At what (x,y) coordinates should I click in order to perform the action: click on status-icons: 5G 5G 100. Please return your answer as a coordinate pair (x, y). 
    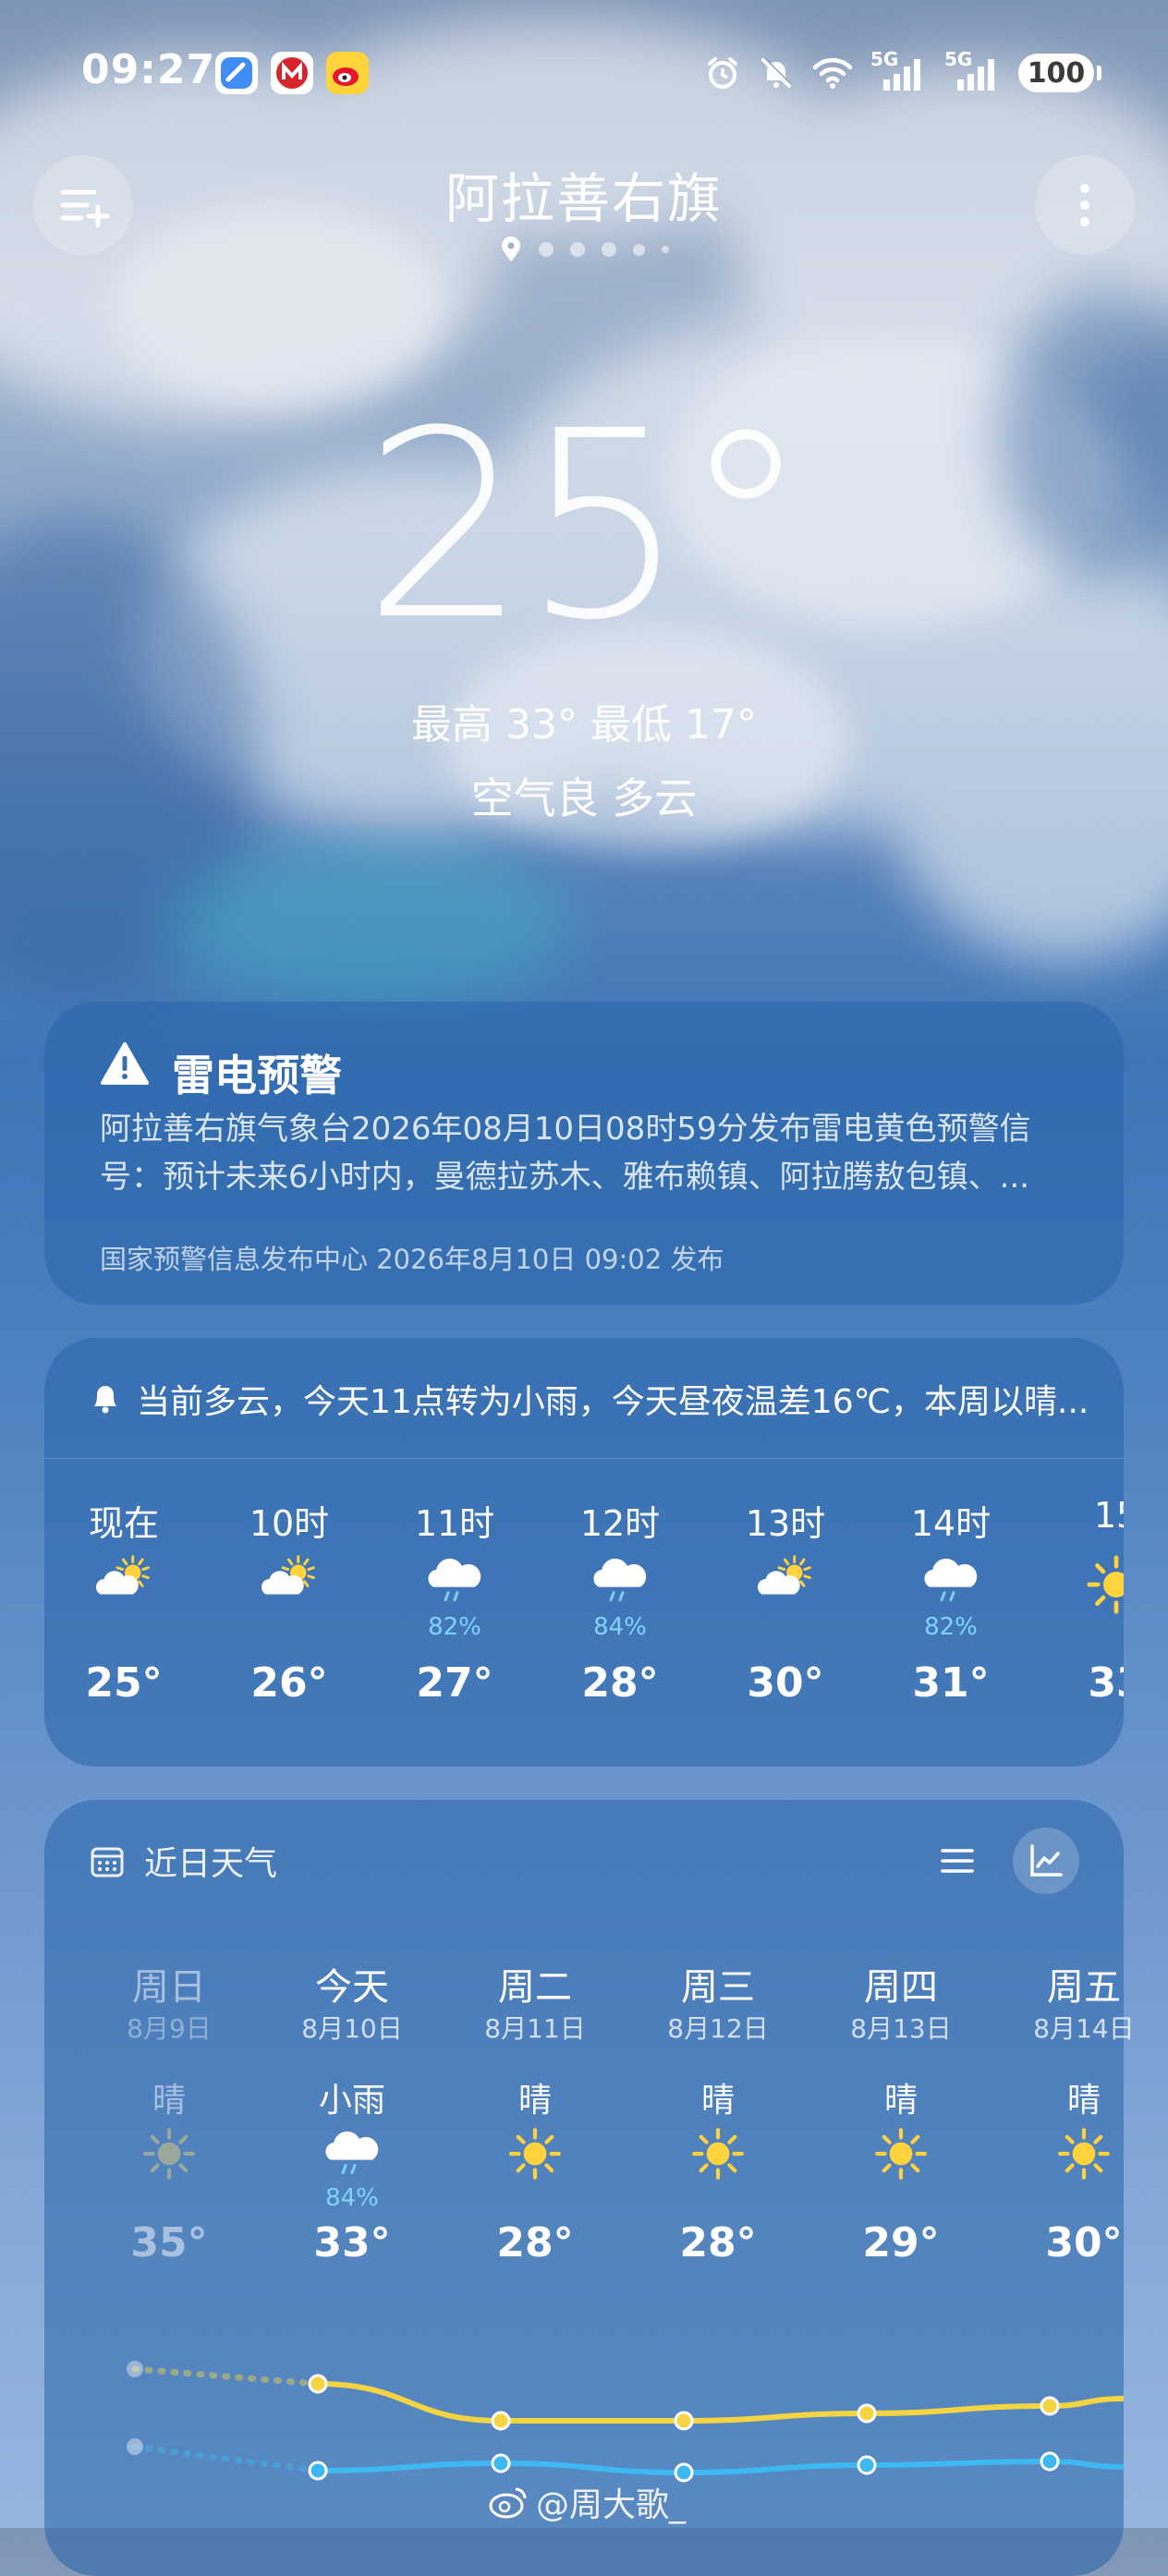
    Looking at the image, I should click on (903, 72).